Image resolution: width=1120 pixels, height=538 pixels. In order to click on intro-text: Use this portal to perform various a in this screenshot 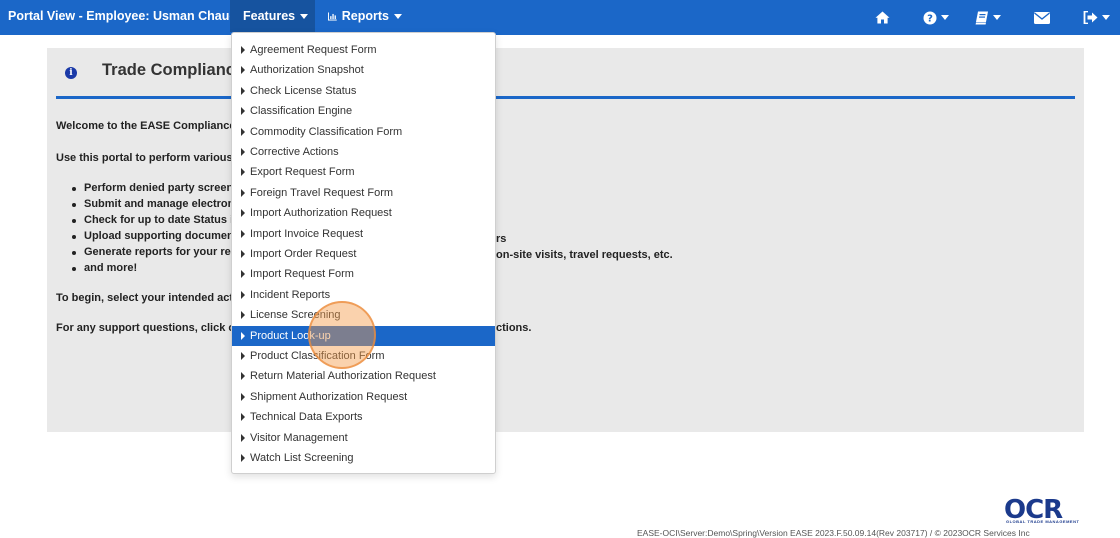, I will do `click(149, 158)`.